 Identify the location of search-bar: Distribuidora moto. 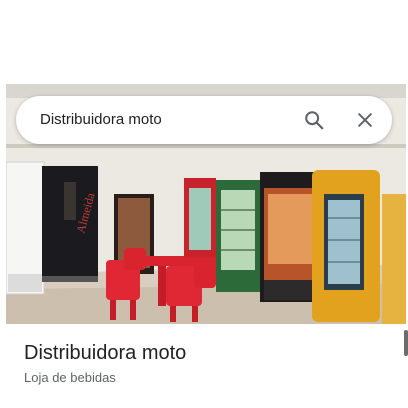
(204, 120).